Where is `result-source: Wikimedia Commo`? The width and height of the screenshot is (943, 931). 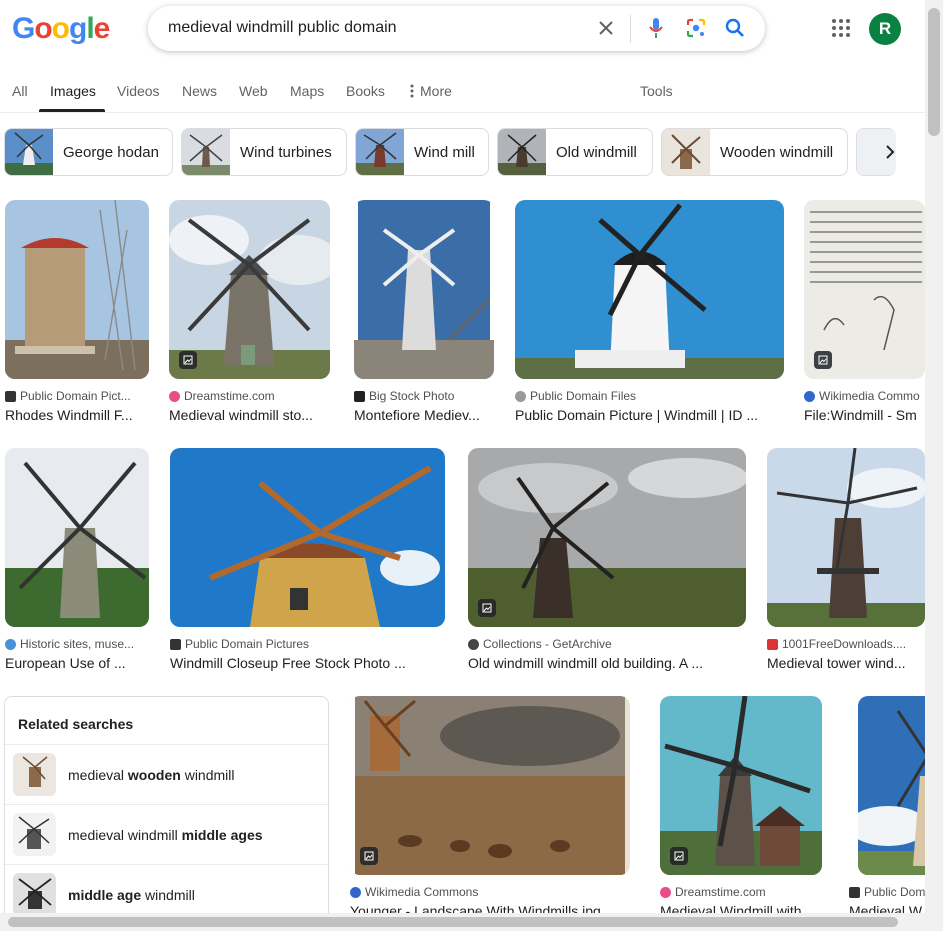
result-source: Wikimedia Commo is located at coordinates (864, 396).